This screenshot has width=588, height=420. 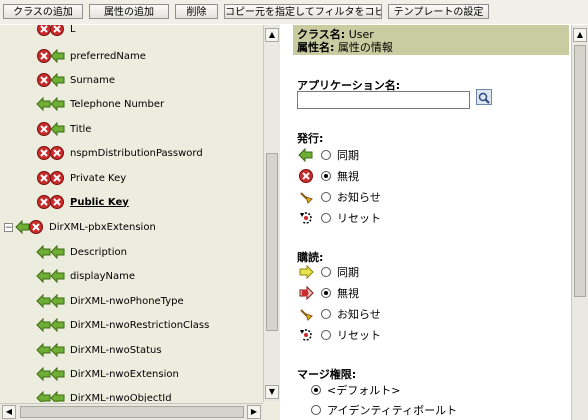 I want to click on publish-sync-option: 同期, so click(x=328, y=155).